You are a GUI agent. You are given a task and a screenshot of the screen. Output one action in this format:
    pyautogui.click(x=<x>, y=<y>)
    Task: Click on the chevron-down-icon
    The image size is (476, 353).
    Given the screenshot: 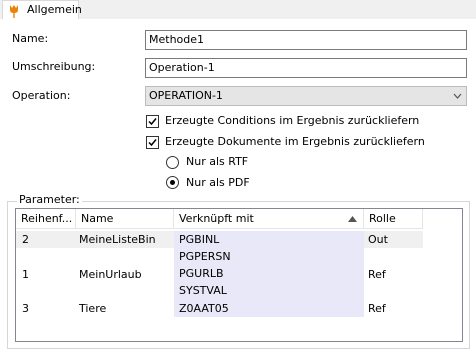 What is the action you would take?
    pyautogui.click(x=457, y=96)
    